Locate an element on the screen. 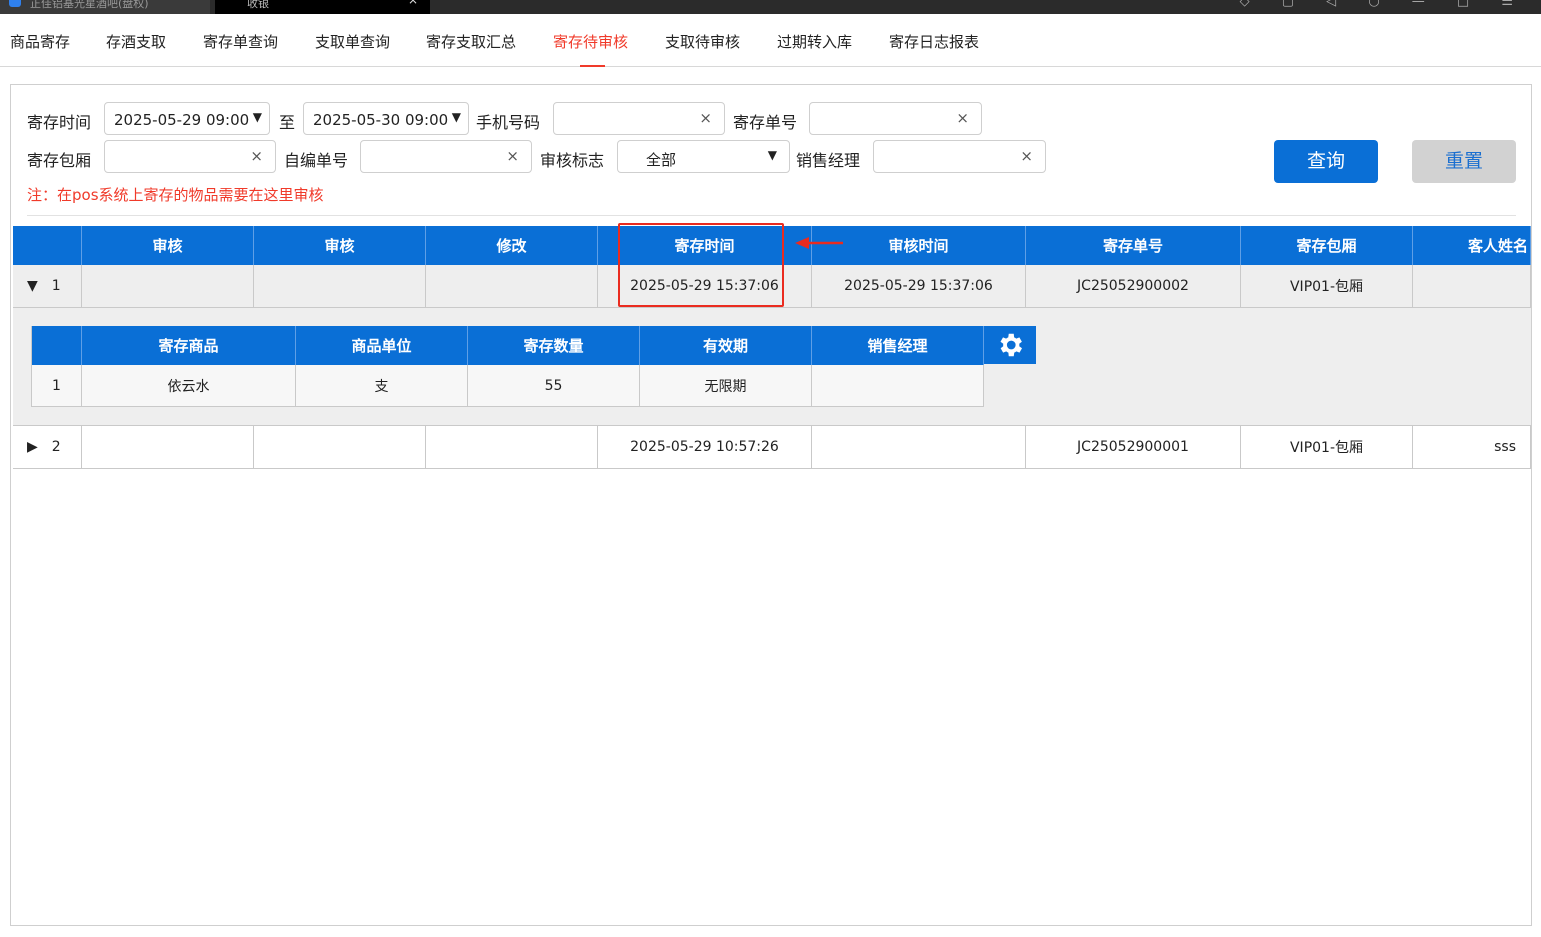  nav-item-withdraw-query: 支取单查询 is located at coordinates (352, 41).